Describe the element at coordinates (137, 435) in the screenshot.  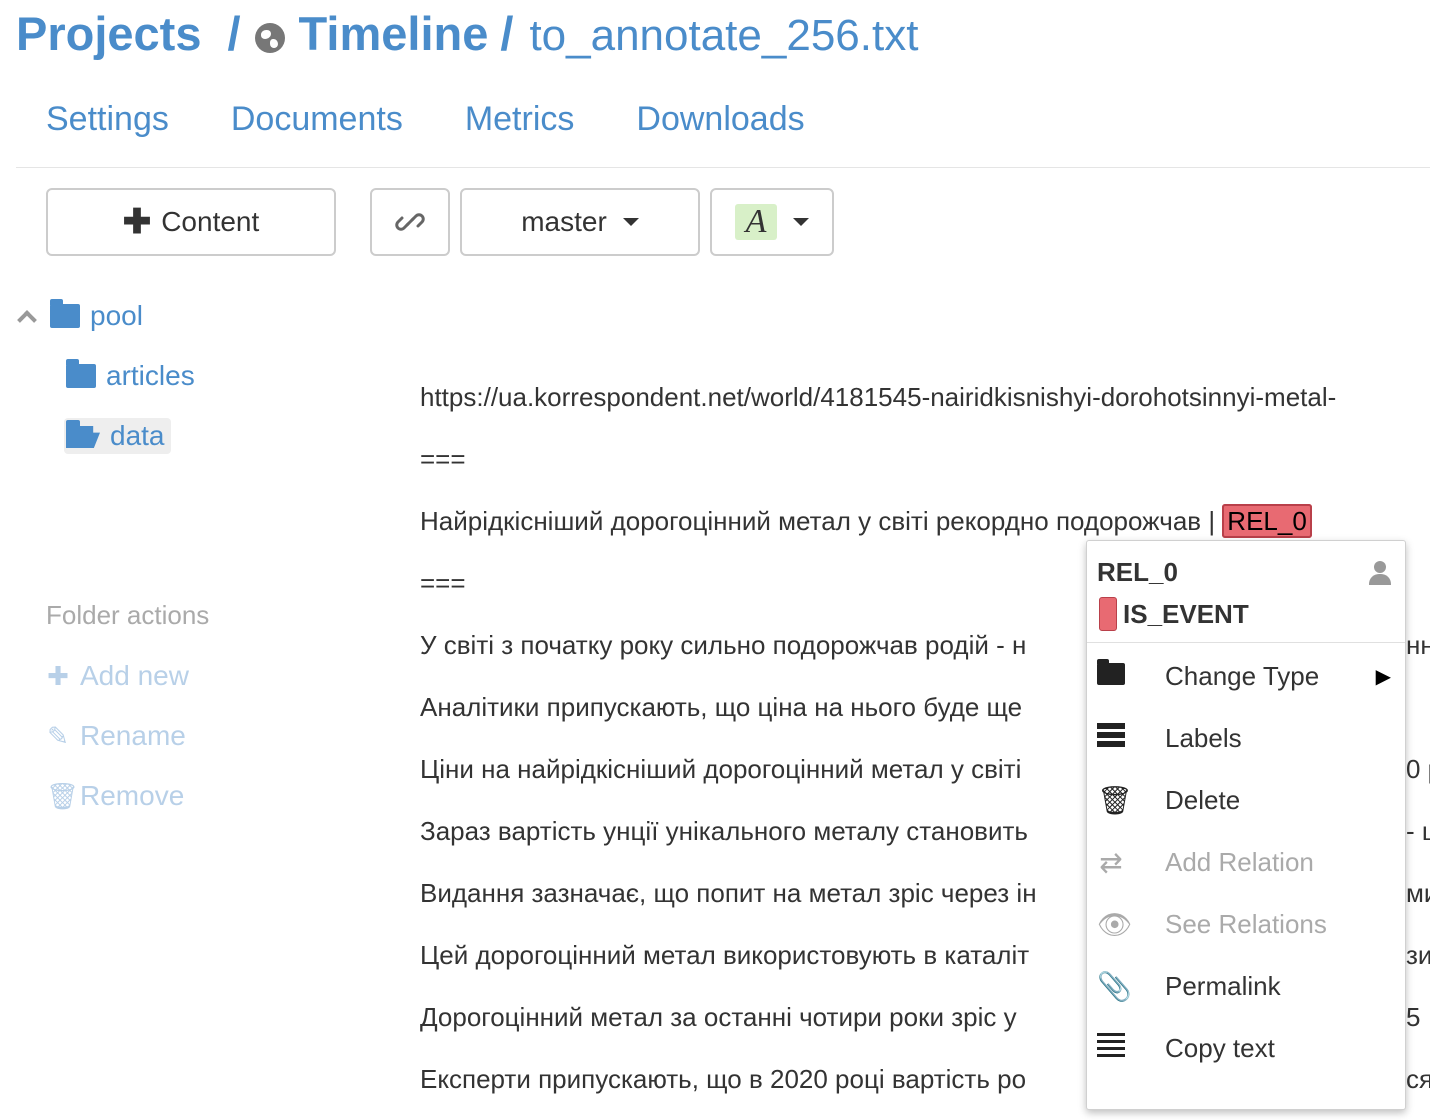
I see `tree-item-label: data` at that location.